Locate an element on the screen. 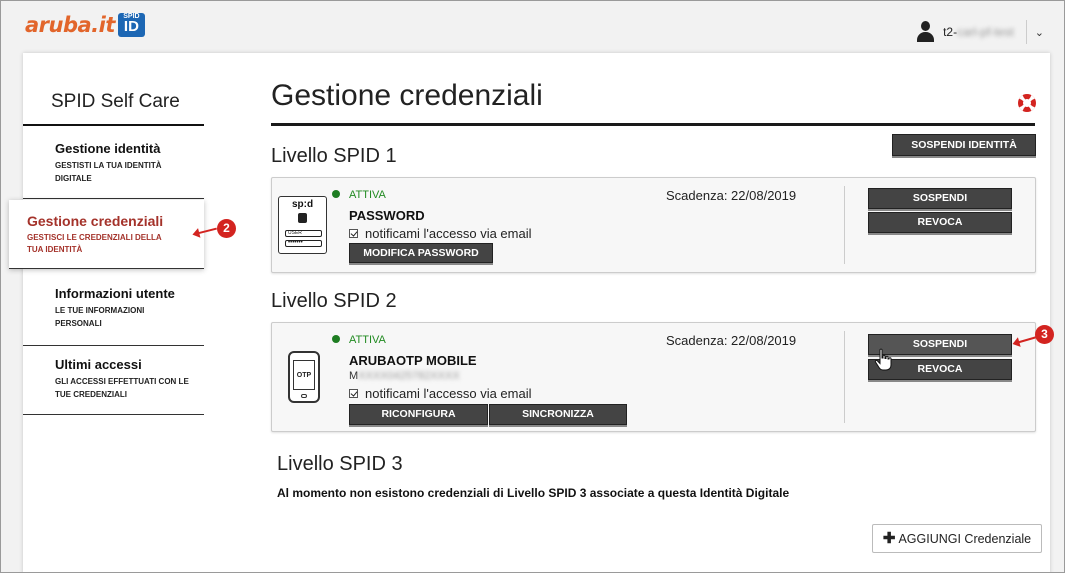 This screenshot has width=1065, height=573. user-icon is located at coordinates (926, 32).